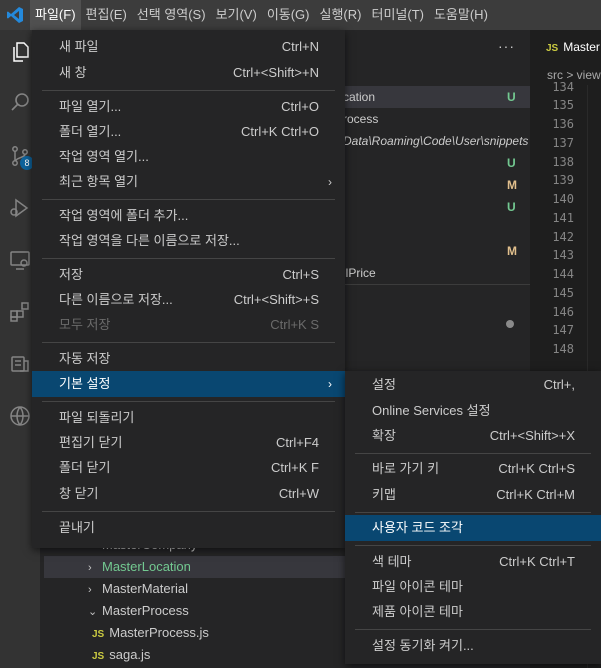  What do you see at coordinates (563, 162) in the screenshot?
I see `line-number: 138` at bounding box center [563, 162].